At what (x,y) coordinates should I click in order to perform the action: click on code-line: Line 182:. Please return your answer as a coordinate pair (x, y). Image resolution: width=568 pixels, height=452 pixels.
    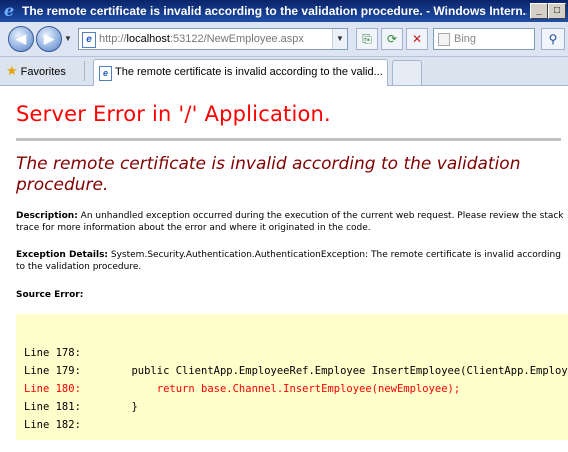
    Looking at the image, I should click on (52, 425).